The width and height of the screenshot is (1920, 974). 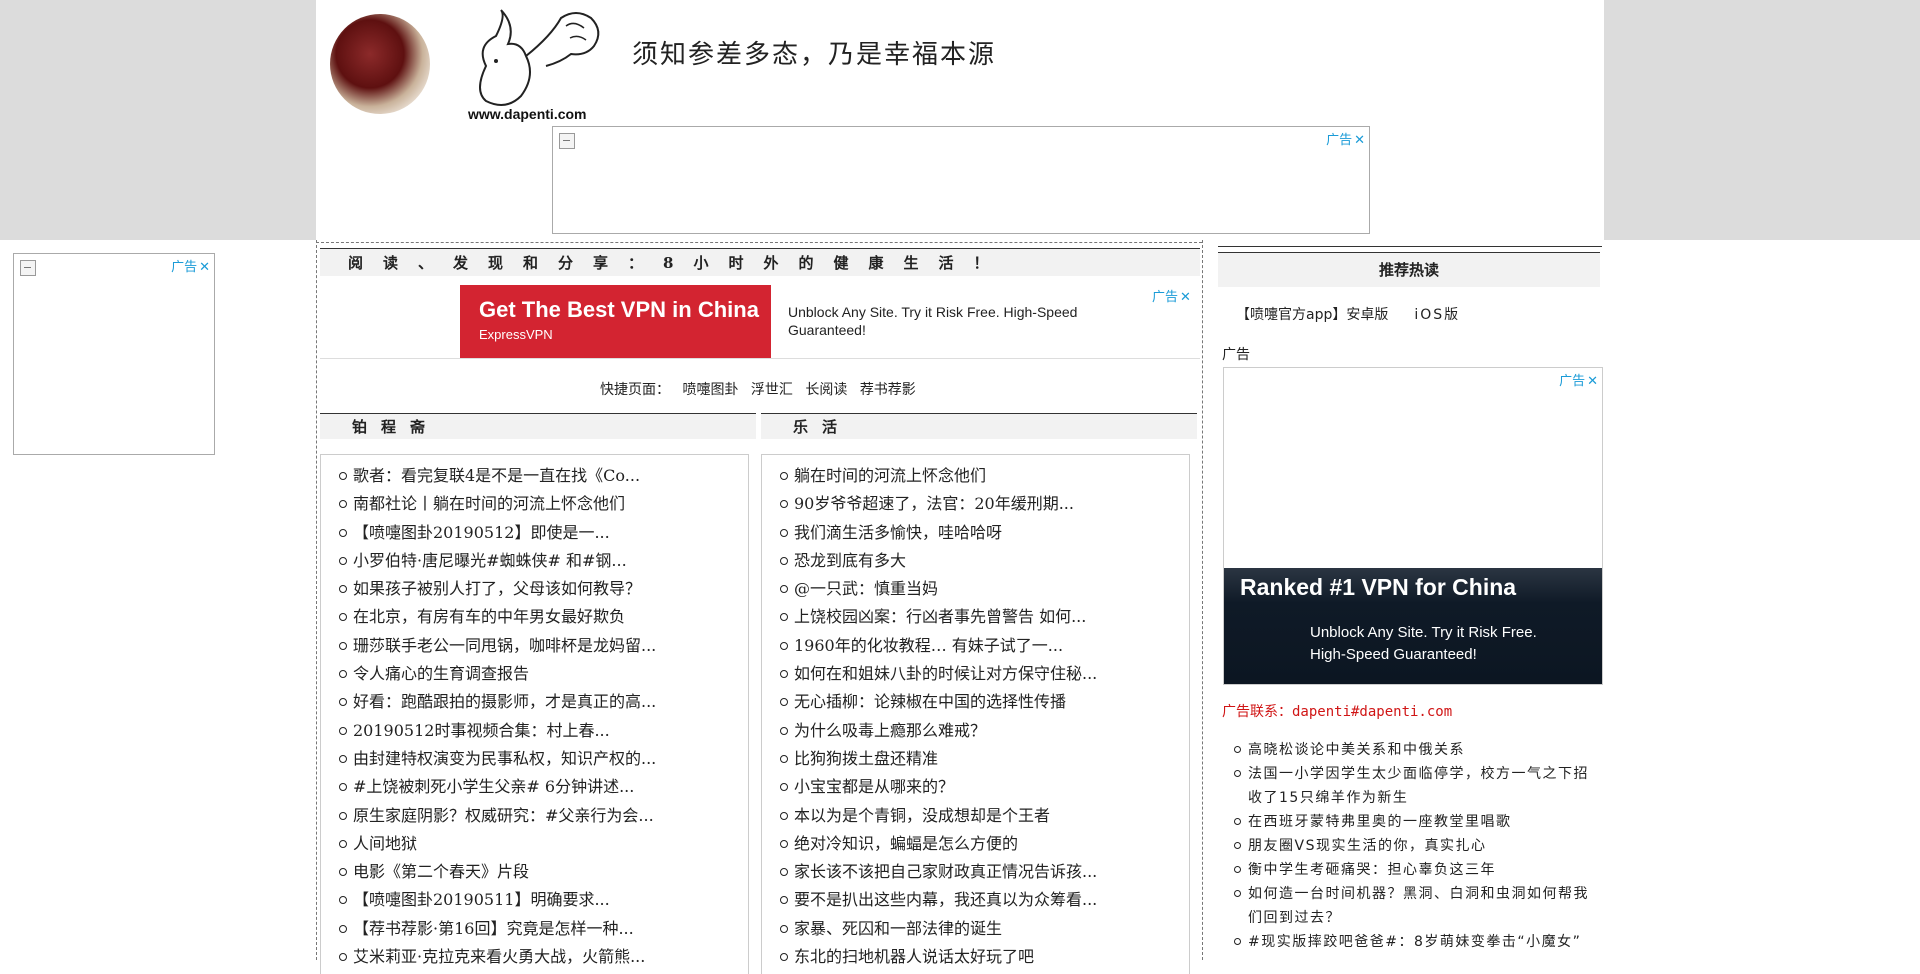 I want to click on vpn-banner-ad: Get The Best VPN in China ExpressVPN, so click(x=615, y=321).